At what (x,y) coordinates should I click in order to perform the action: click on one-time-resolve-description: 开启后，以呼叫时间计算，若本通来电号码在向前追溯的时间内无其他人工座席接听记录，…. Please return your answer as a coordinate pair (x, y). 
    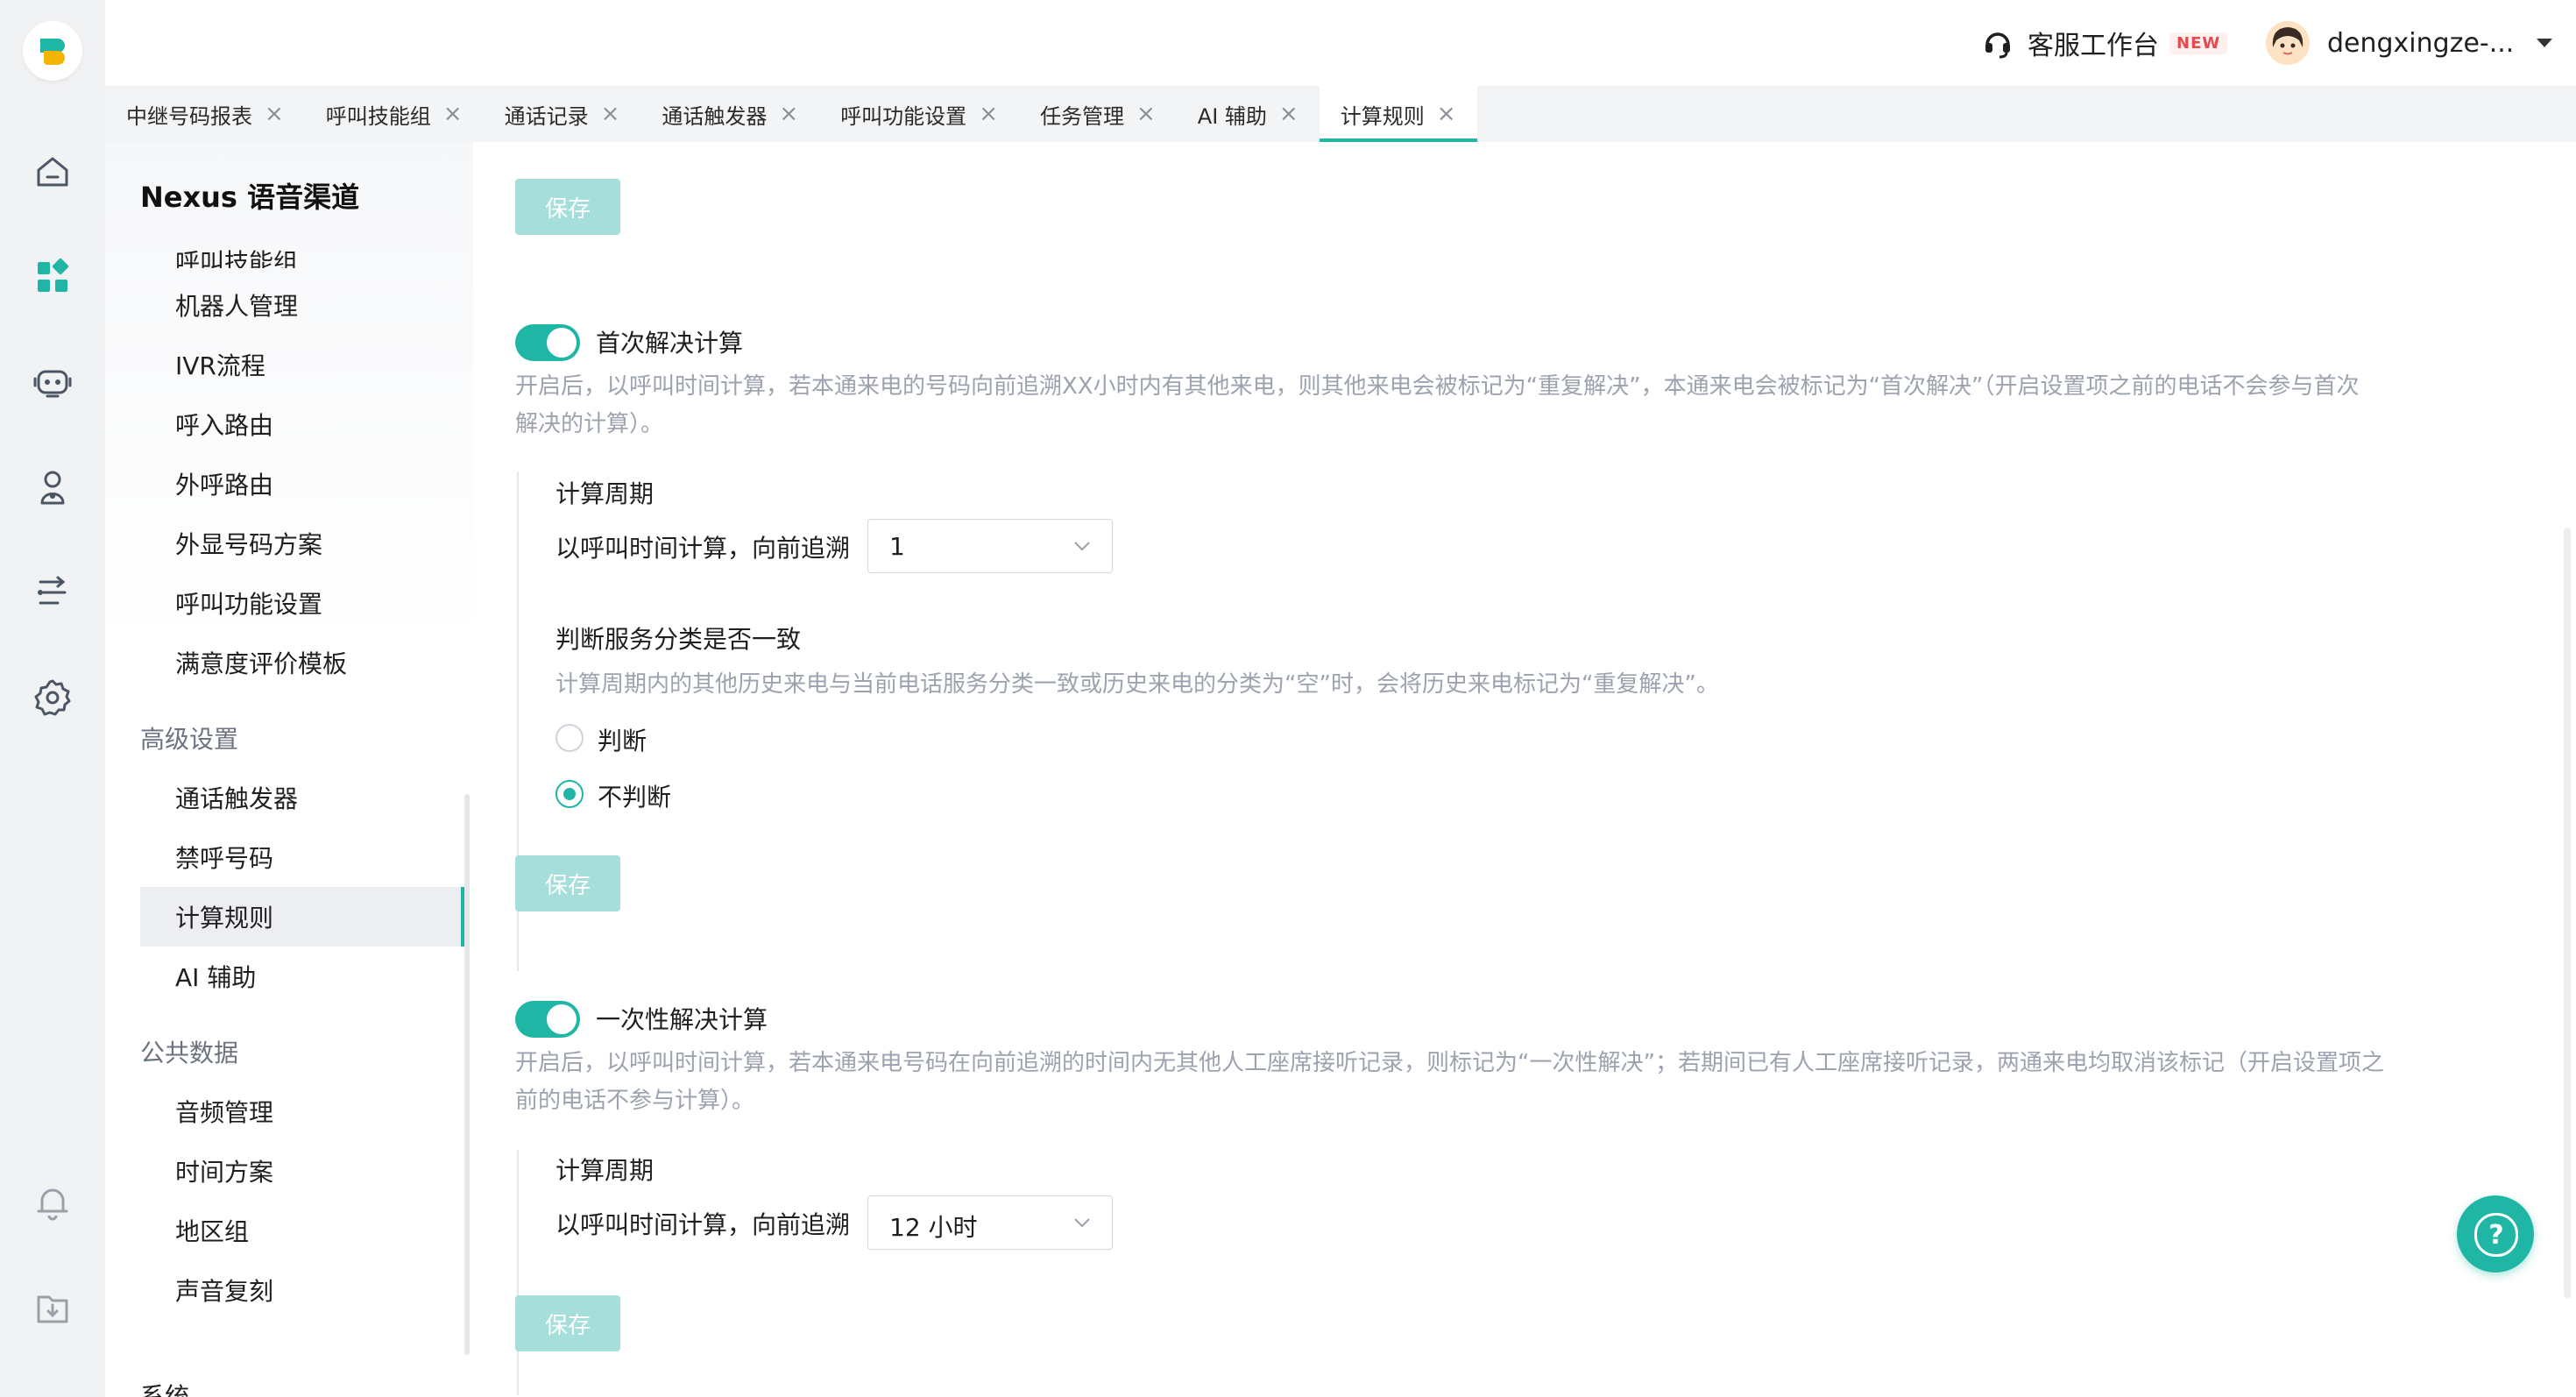
    Looking at the image, I should click on (1540, 1082).